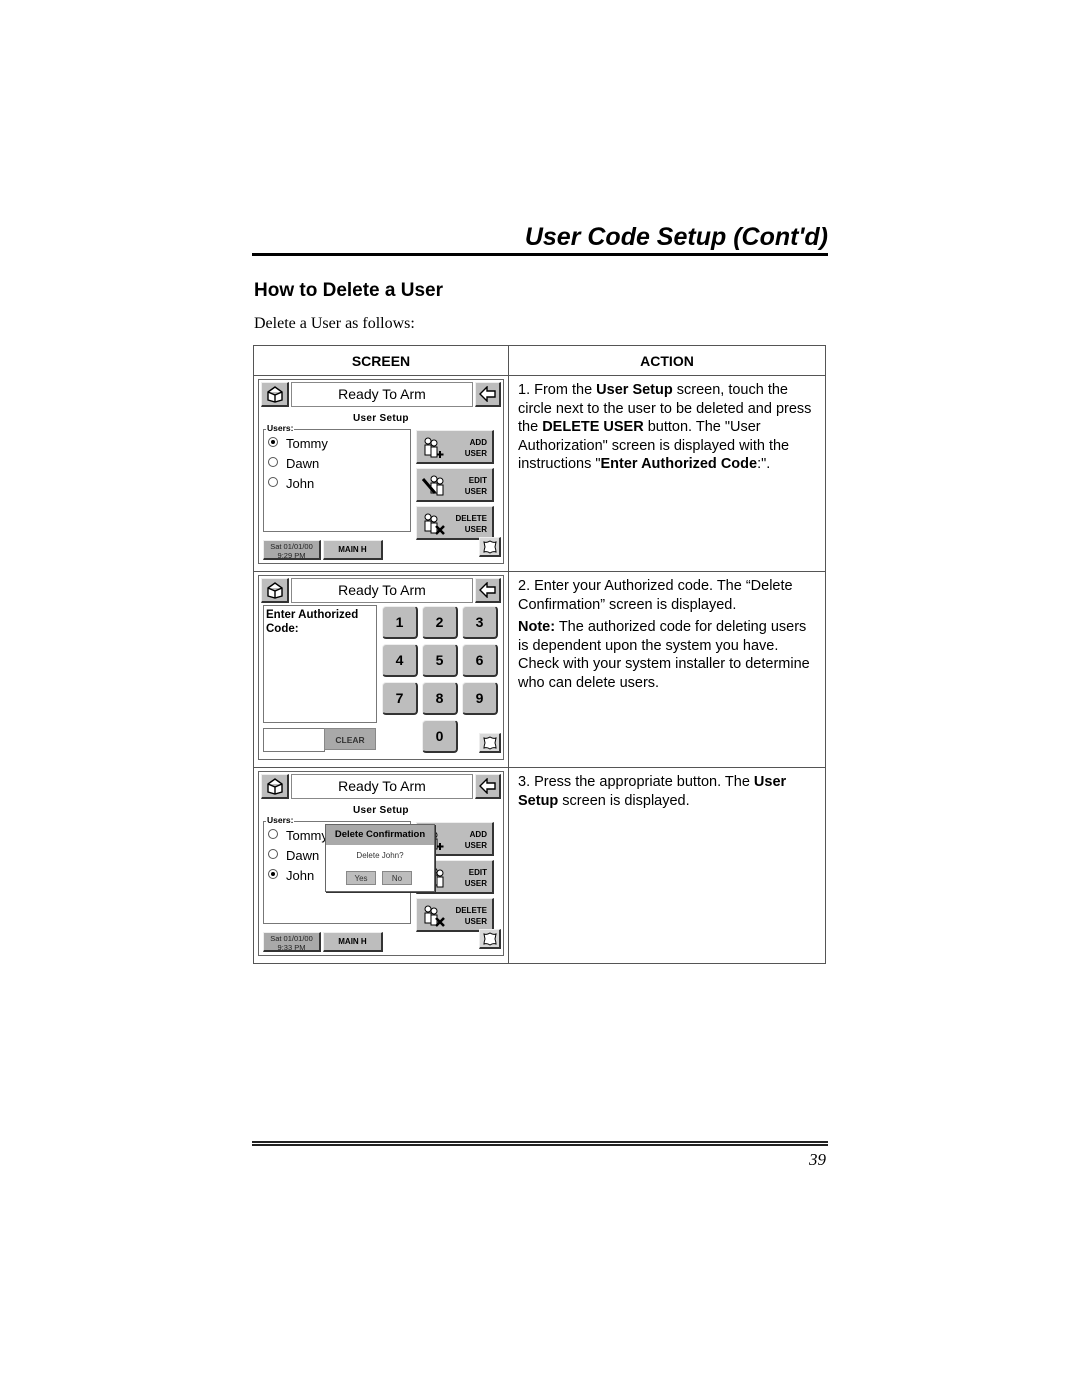 This screenshot has width=1080, height=1397. What do you see at coordinates (676, 237) in the screenshot?
I see `page-title: User Code Setup (Cont'd)` at bounding box center [676, 237].